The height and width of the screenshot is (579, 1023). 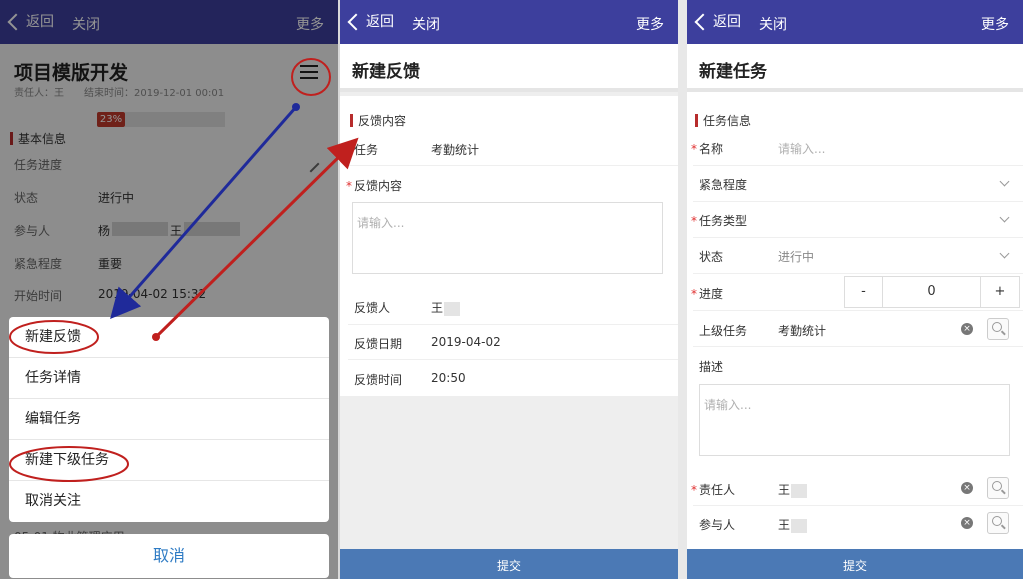 I want to click on progress-label: * 进度, so click(x=707, y=294).